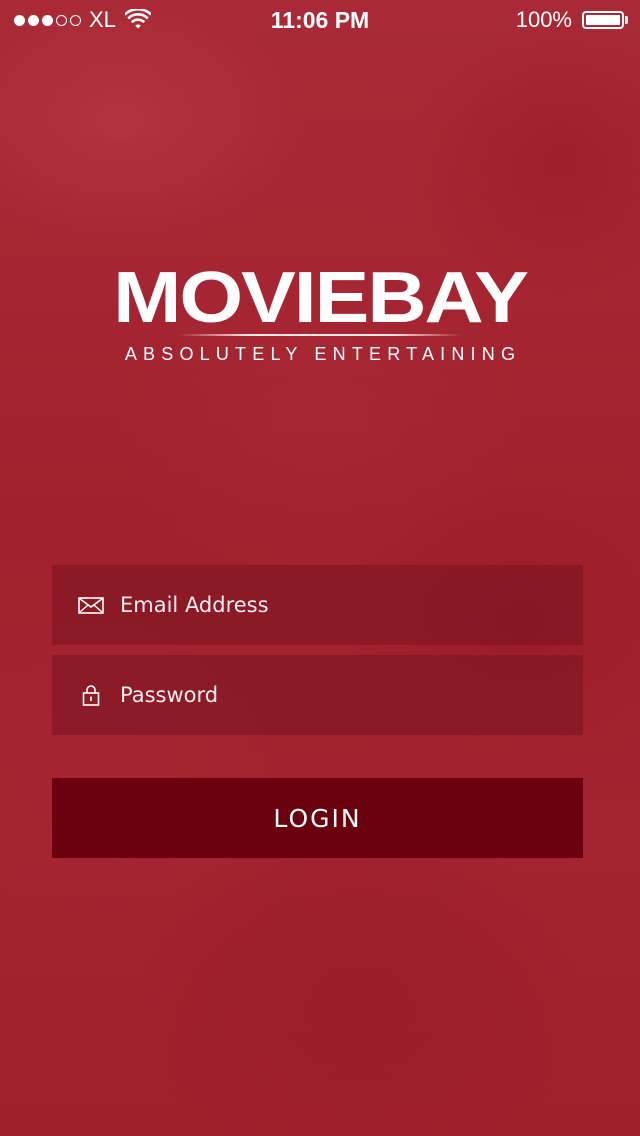 This screenshot has width=640, height=1136. Describe the element at coordinates (91, 695) in the screenshot. I see `lock-icon` at that location.